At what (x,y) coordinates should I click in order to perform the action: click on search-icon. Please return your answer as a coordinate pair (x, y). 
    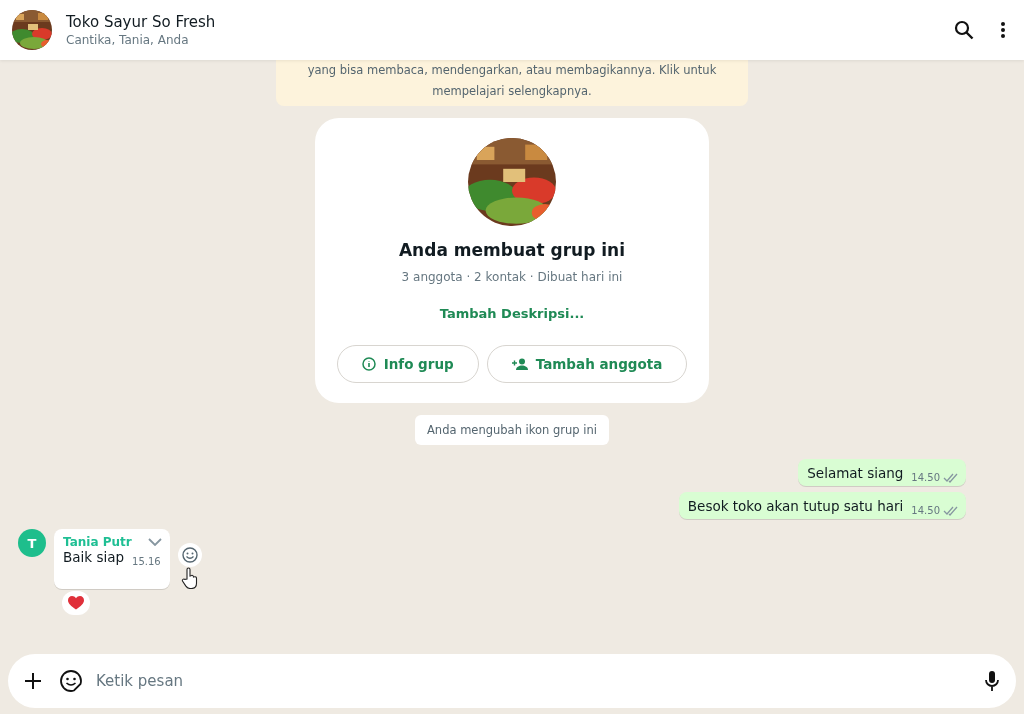
    Looking at the image, I should click on (964, 30).